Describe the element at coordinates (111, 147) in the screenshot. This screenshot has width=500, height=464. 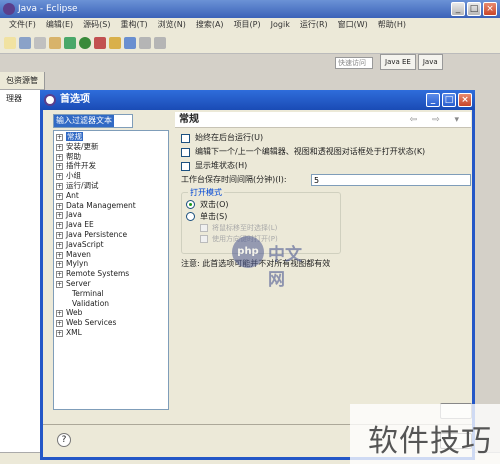
I see `tree-item: + 安装/更新` at that location.